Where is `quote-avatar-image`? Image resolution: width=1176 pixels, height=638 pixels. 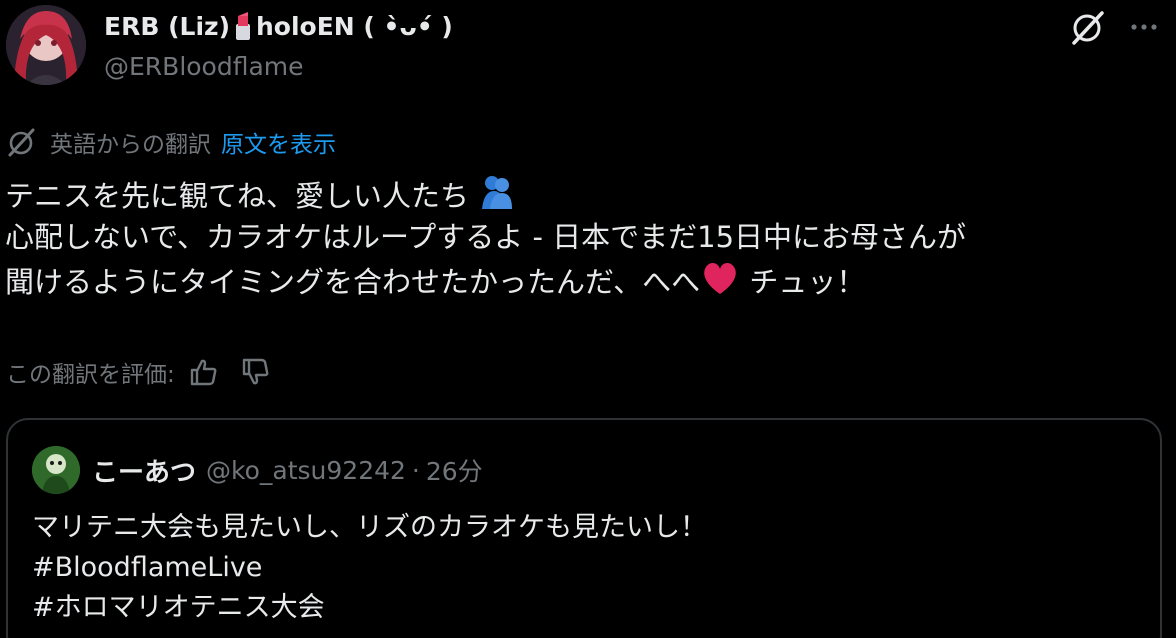 quote-avatar-image is located at coordinates (56, 470).